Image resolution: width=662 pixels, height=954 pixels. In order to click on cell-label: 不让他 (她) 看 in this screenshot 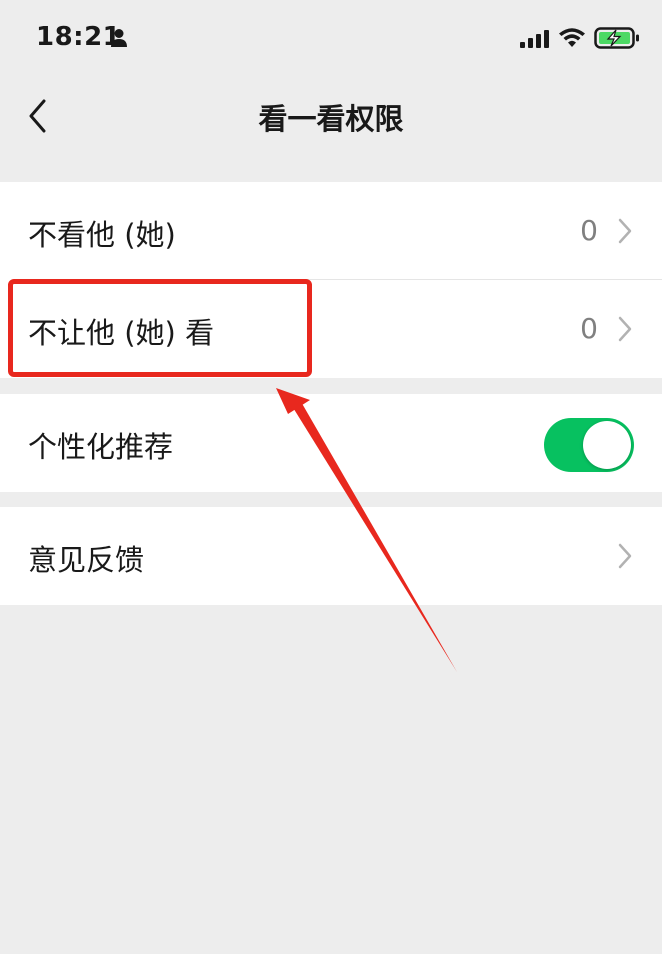, I will do `click(121, 333)`.